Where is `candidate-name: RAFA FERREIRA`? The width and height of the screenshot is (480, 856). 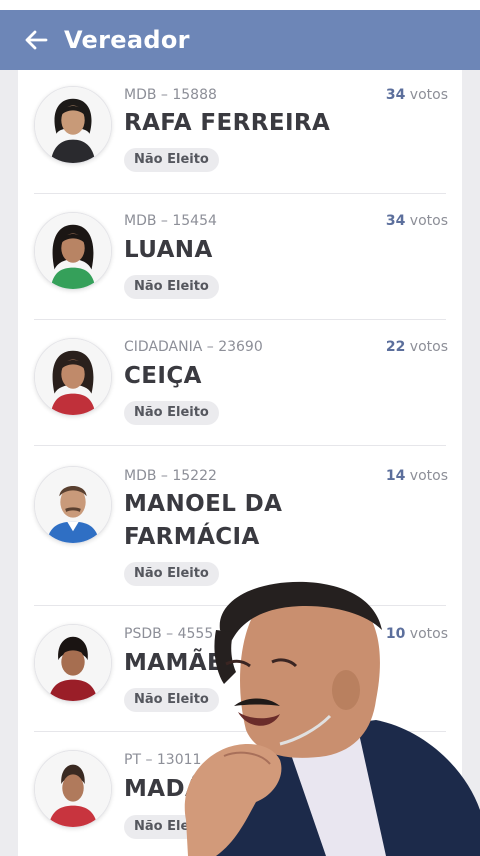 candidate-name: RAFA FERREIRA is located at coordinates (227, 123).